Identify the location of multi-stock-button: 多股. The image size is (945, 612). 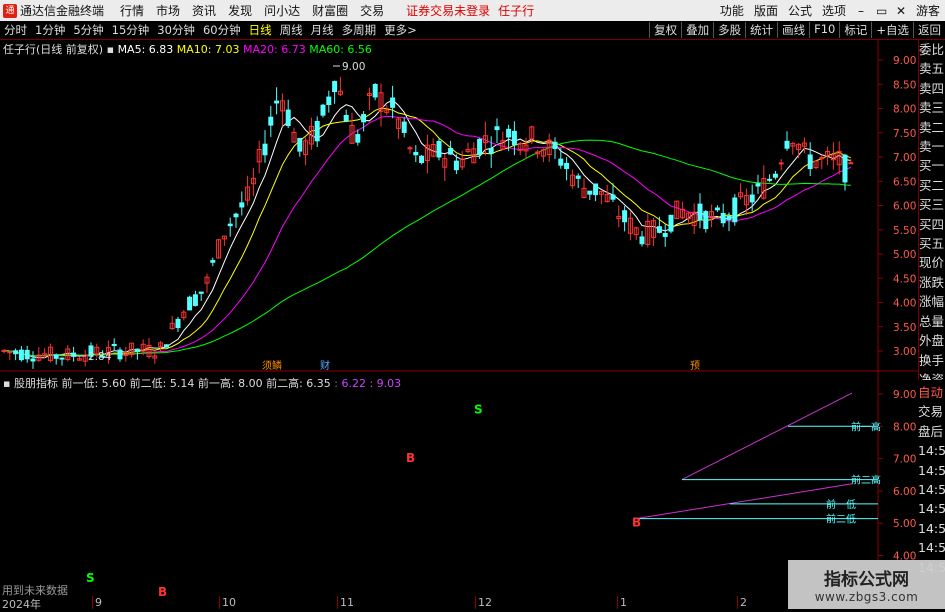
(729, 30).